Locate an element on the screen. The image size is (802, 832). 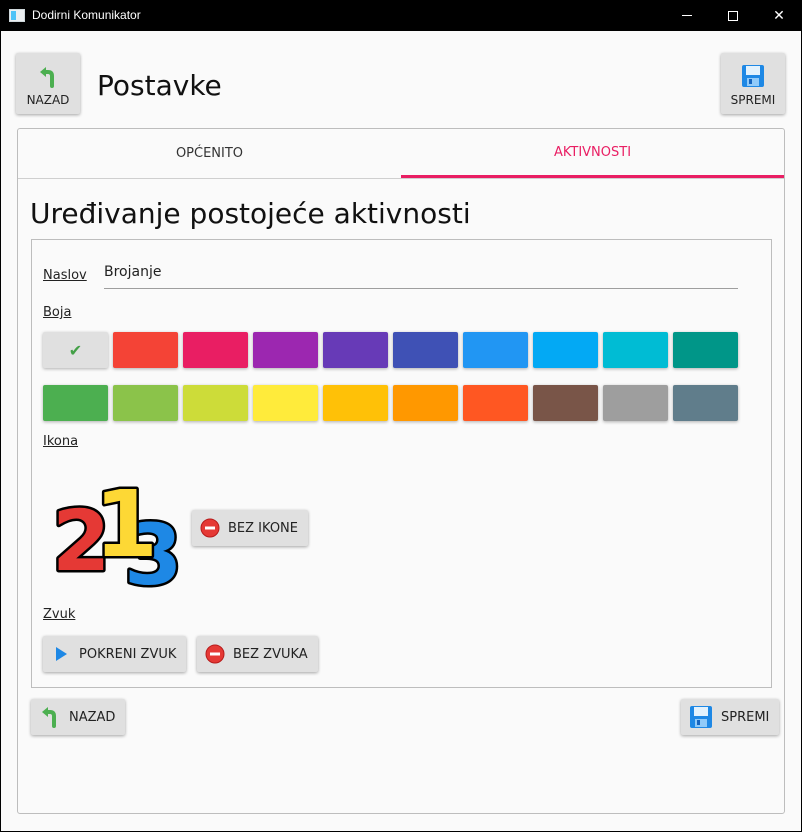
minimize-button is located at coordinates (687, 15).